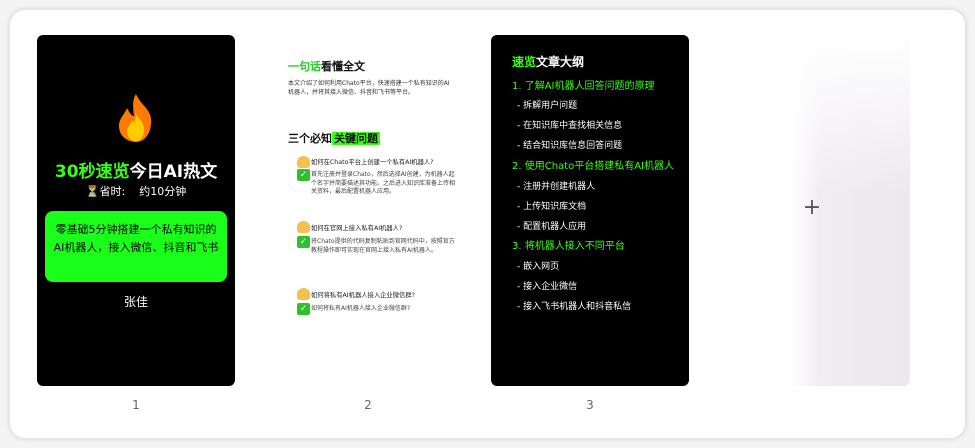  What do you see at coordinates (163, 191) in the screenshot?
I see `time-value: 约10分钟` at bounding box center [163, 191].